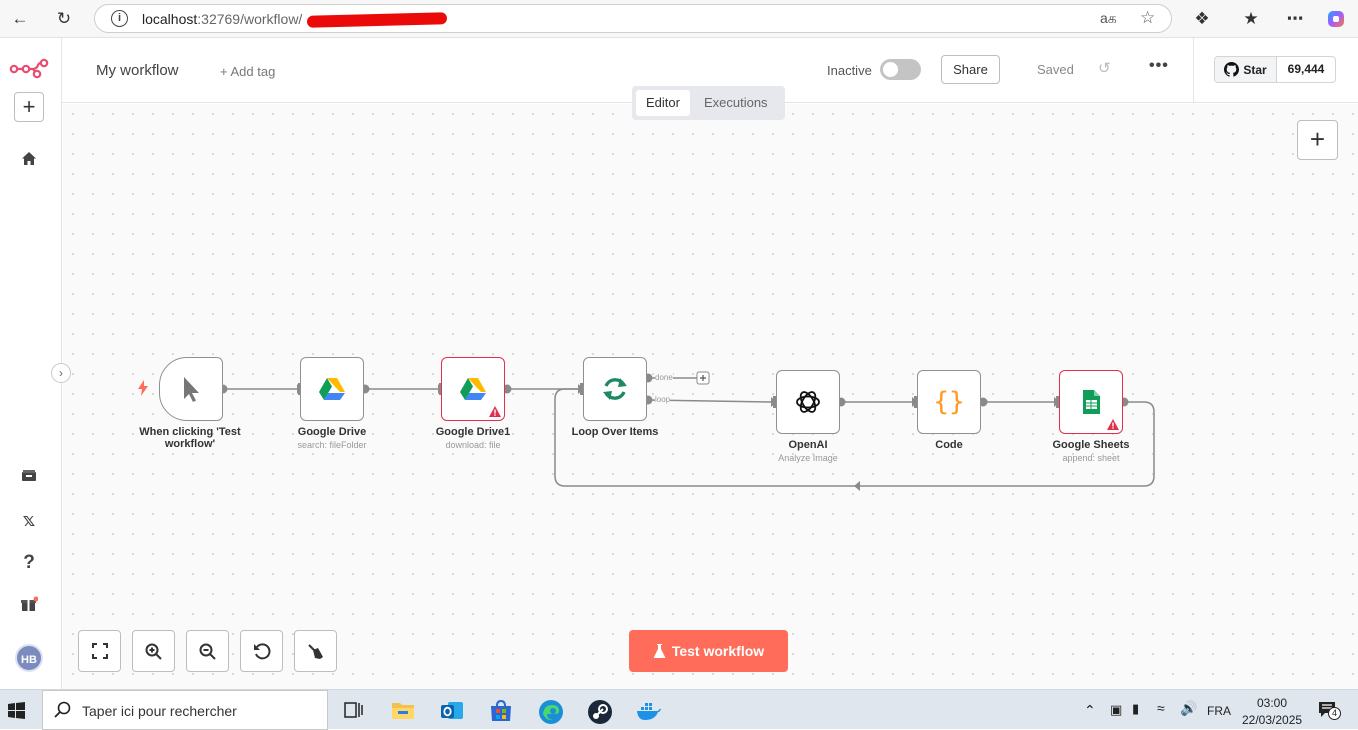  Describe the element at coordinates (1295, 19) in the screenshot. I see `menu-dots-icon: ⋯` at that location.